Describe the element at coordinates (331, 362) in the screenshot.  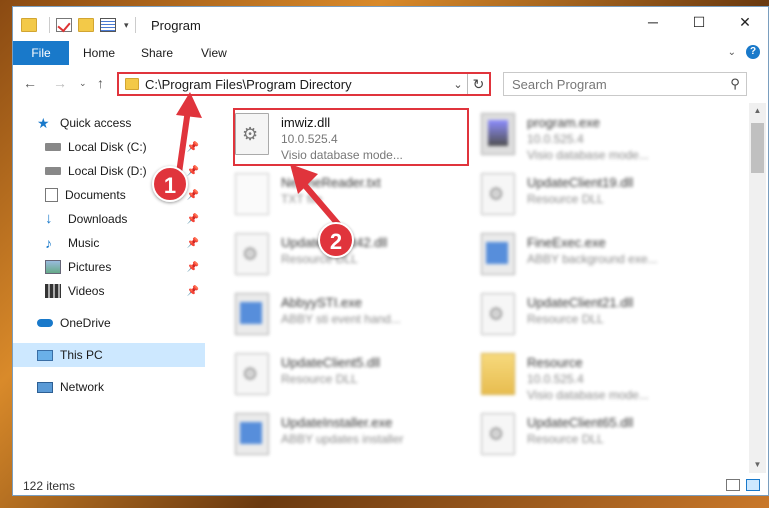
I see `file-name: UpdateClient5.dll` at that location.